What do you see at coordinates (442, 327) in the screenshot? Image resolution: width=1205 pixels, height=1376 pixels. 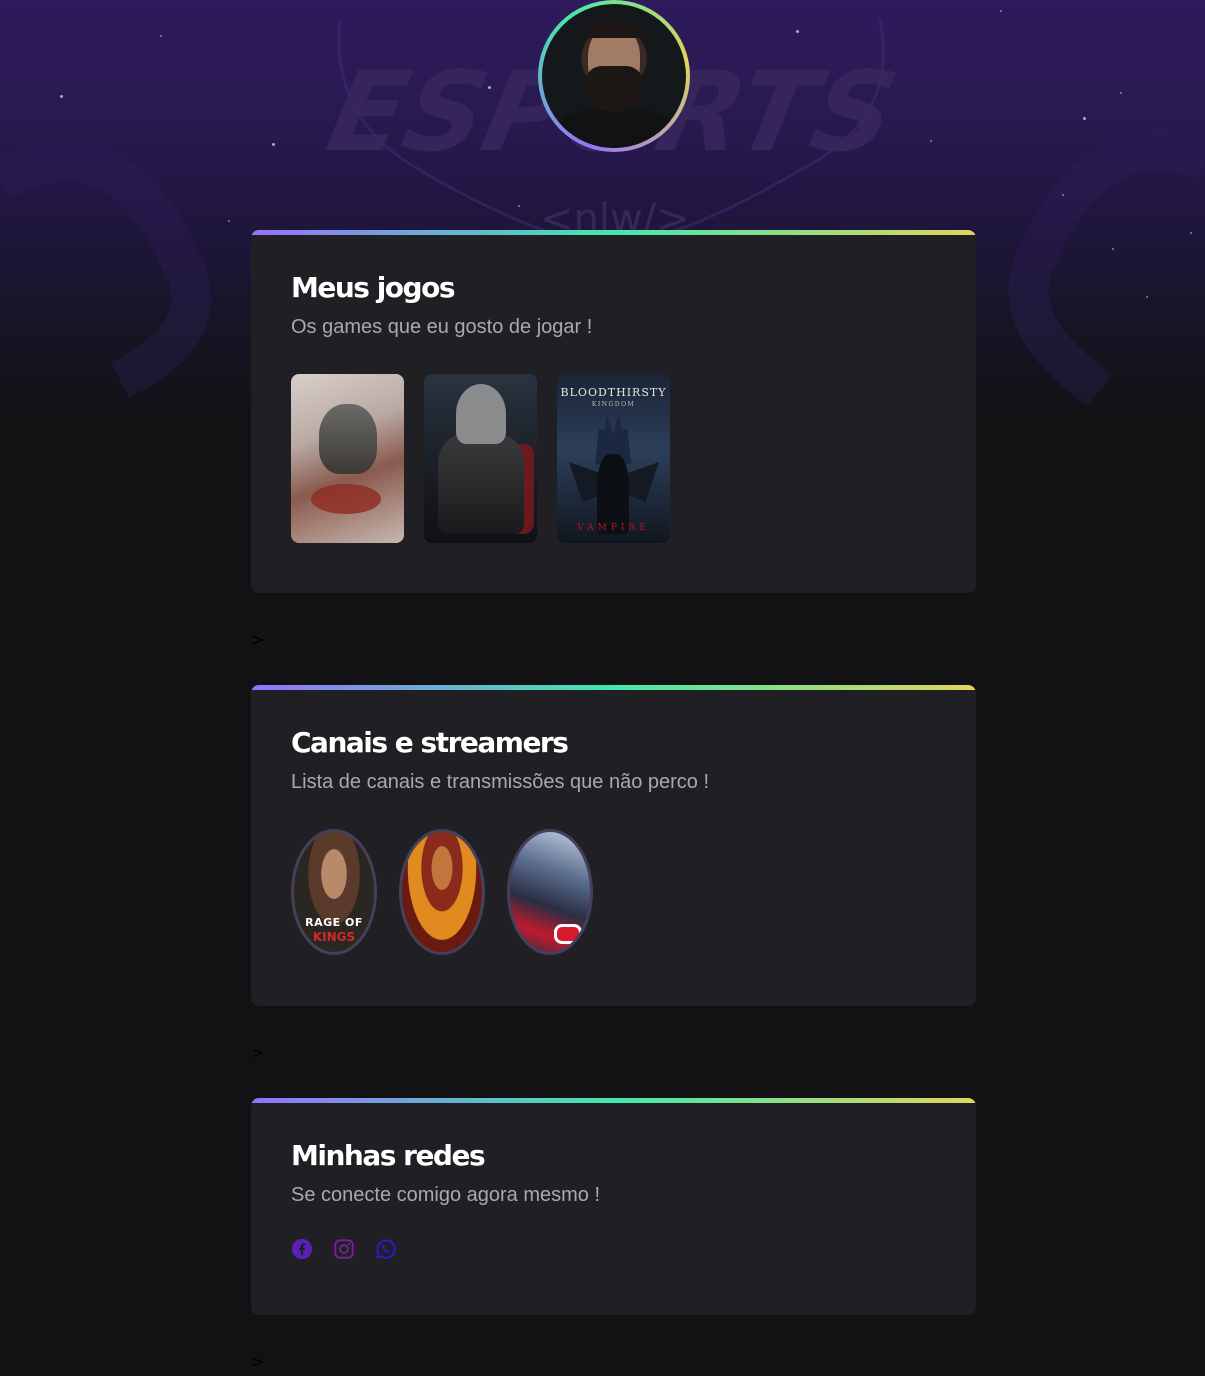 I see `section-subtitle: Os games que eu gosto de jogar !` at bounding box center [442, 327].